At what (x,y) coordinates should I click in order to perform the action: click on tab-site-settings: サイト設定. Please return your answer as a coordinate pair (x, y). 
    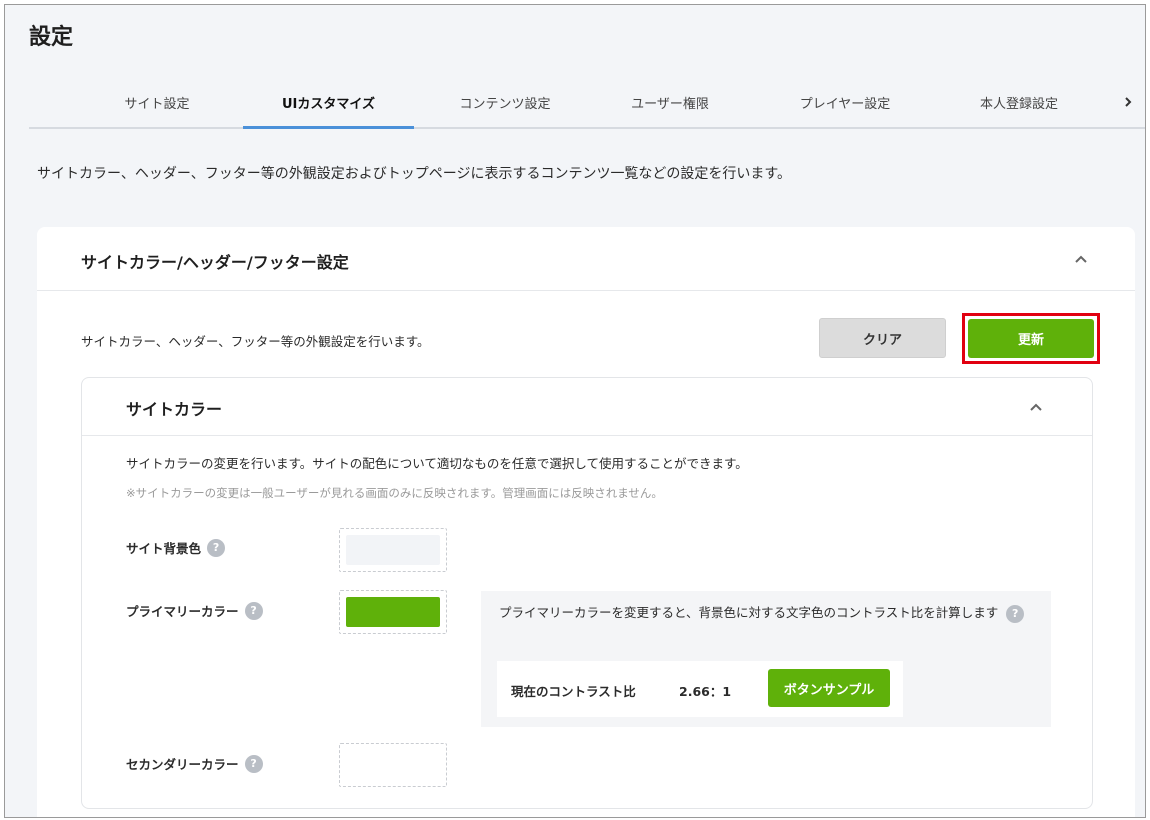
    Looking at the image, I should click on (157, 102).